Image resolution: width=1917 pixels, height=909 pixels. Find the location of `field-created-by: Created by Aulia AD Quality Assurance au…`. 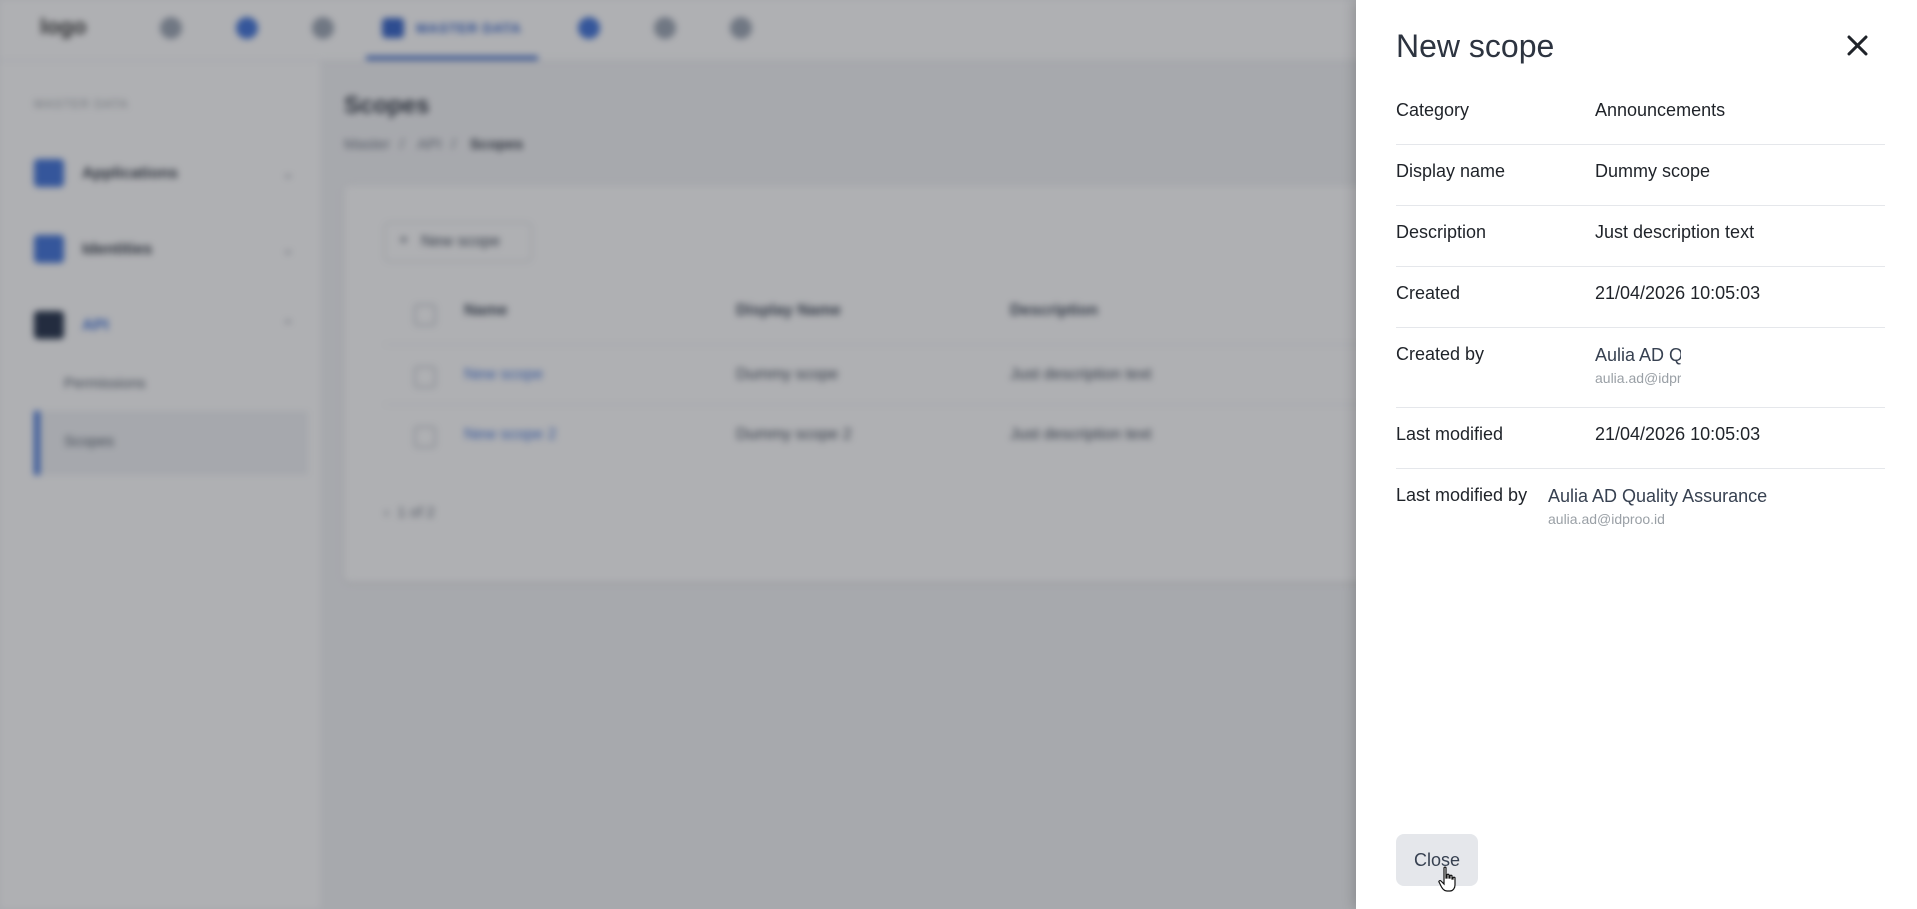

field-created-by: Created by Aulia AD Quality Assurance au… is located at coordinates (1640, 376).